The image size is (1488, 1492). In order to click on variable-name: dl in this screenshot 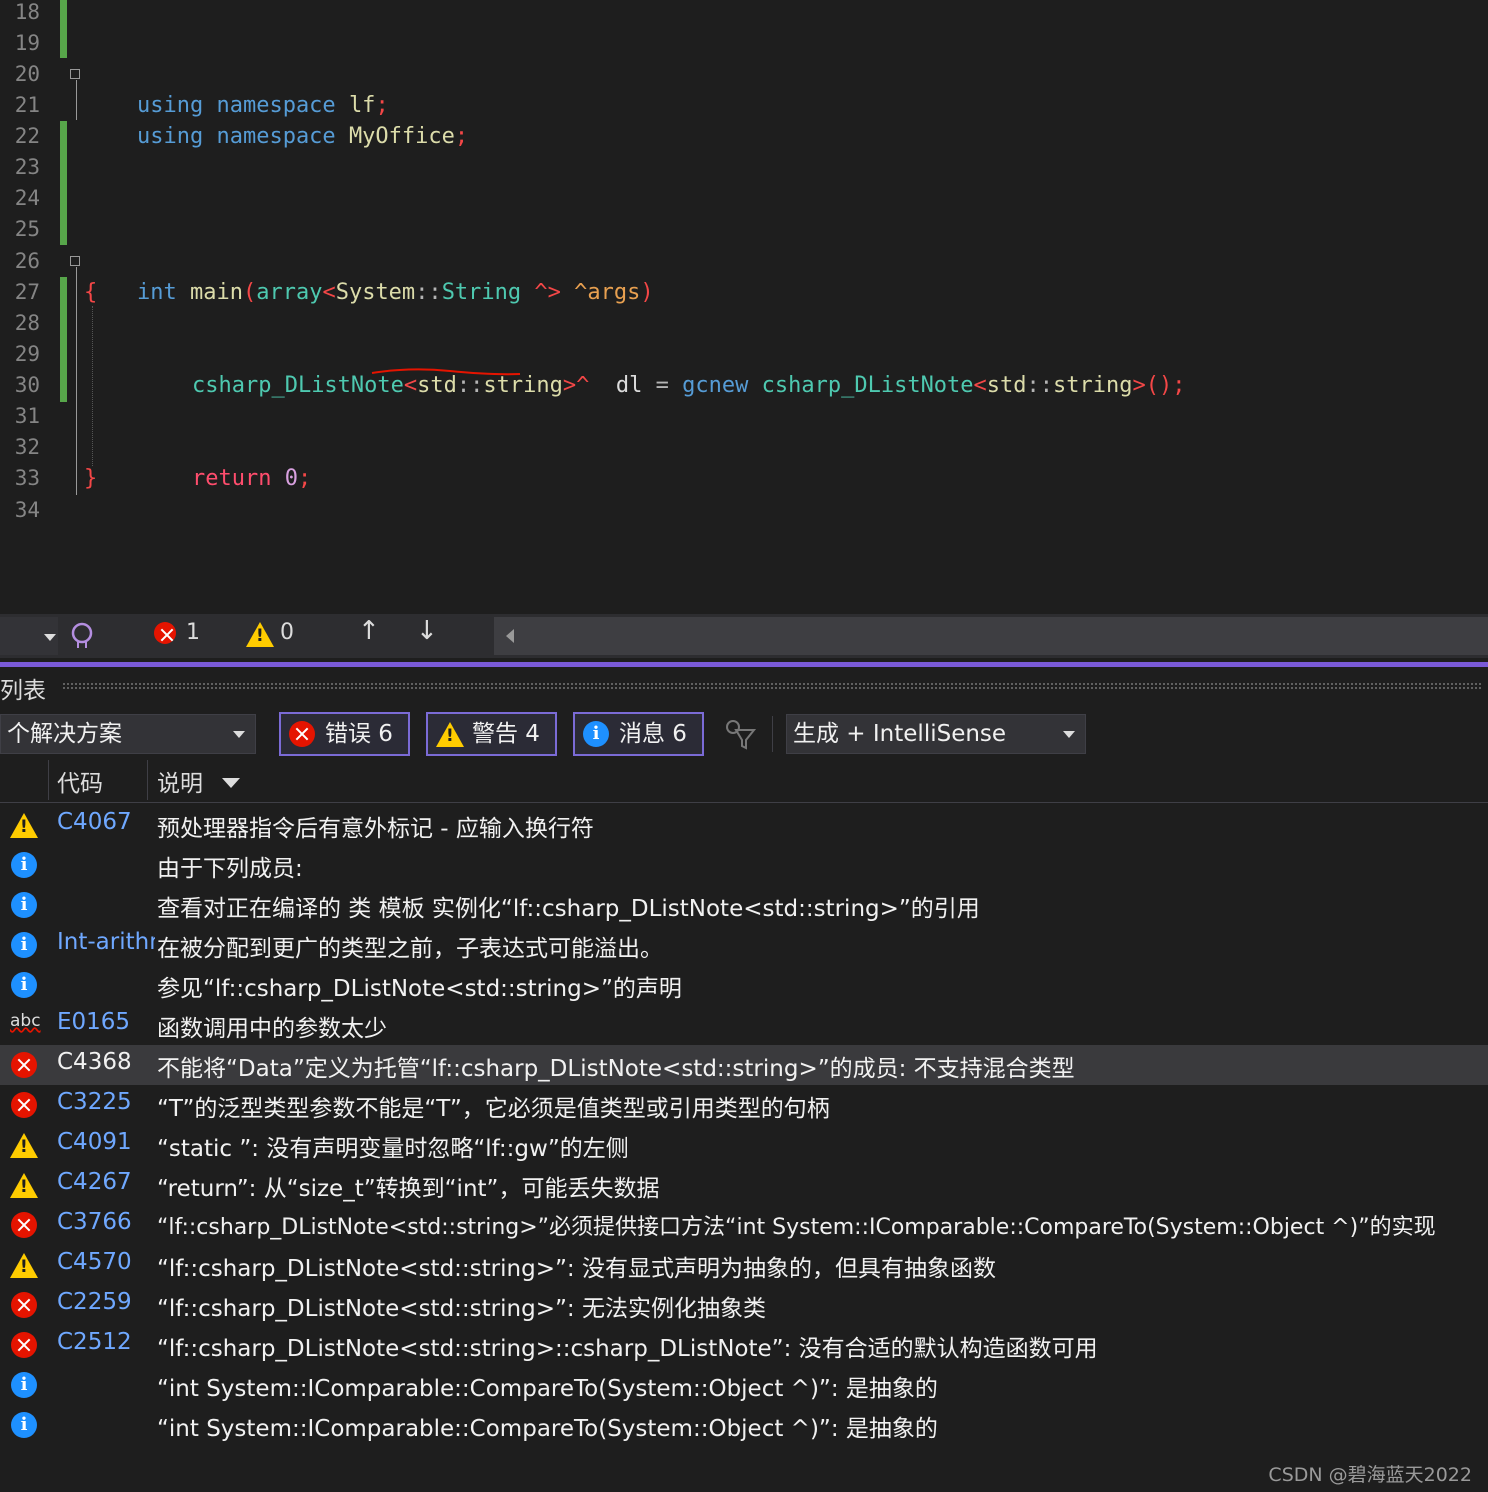, I will do `click(629, 385)`.